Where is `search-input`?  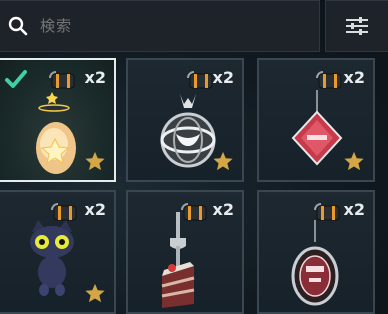
search-input is located at coordinates (140, 26).